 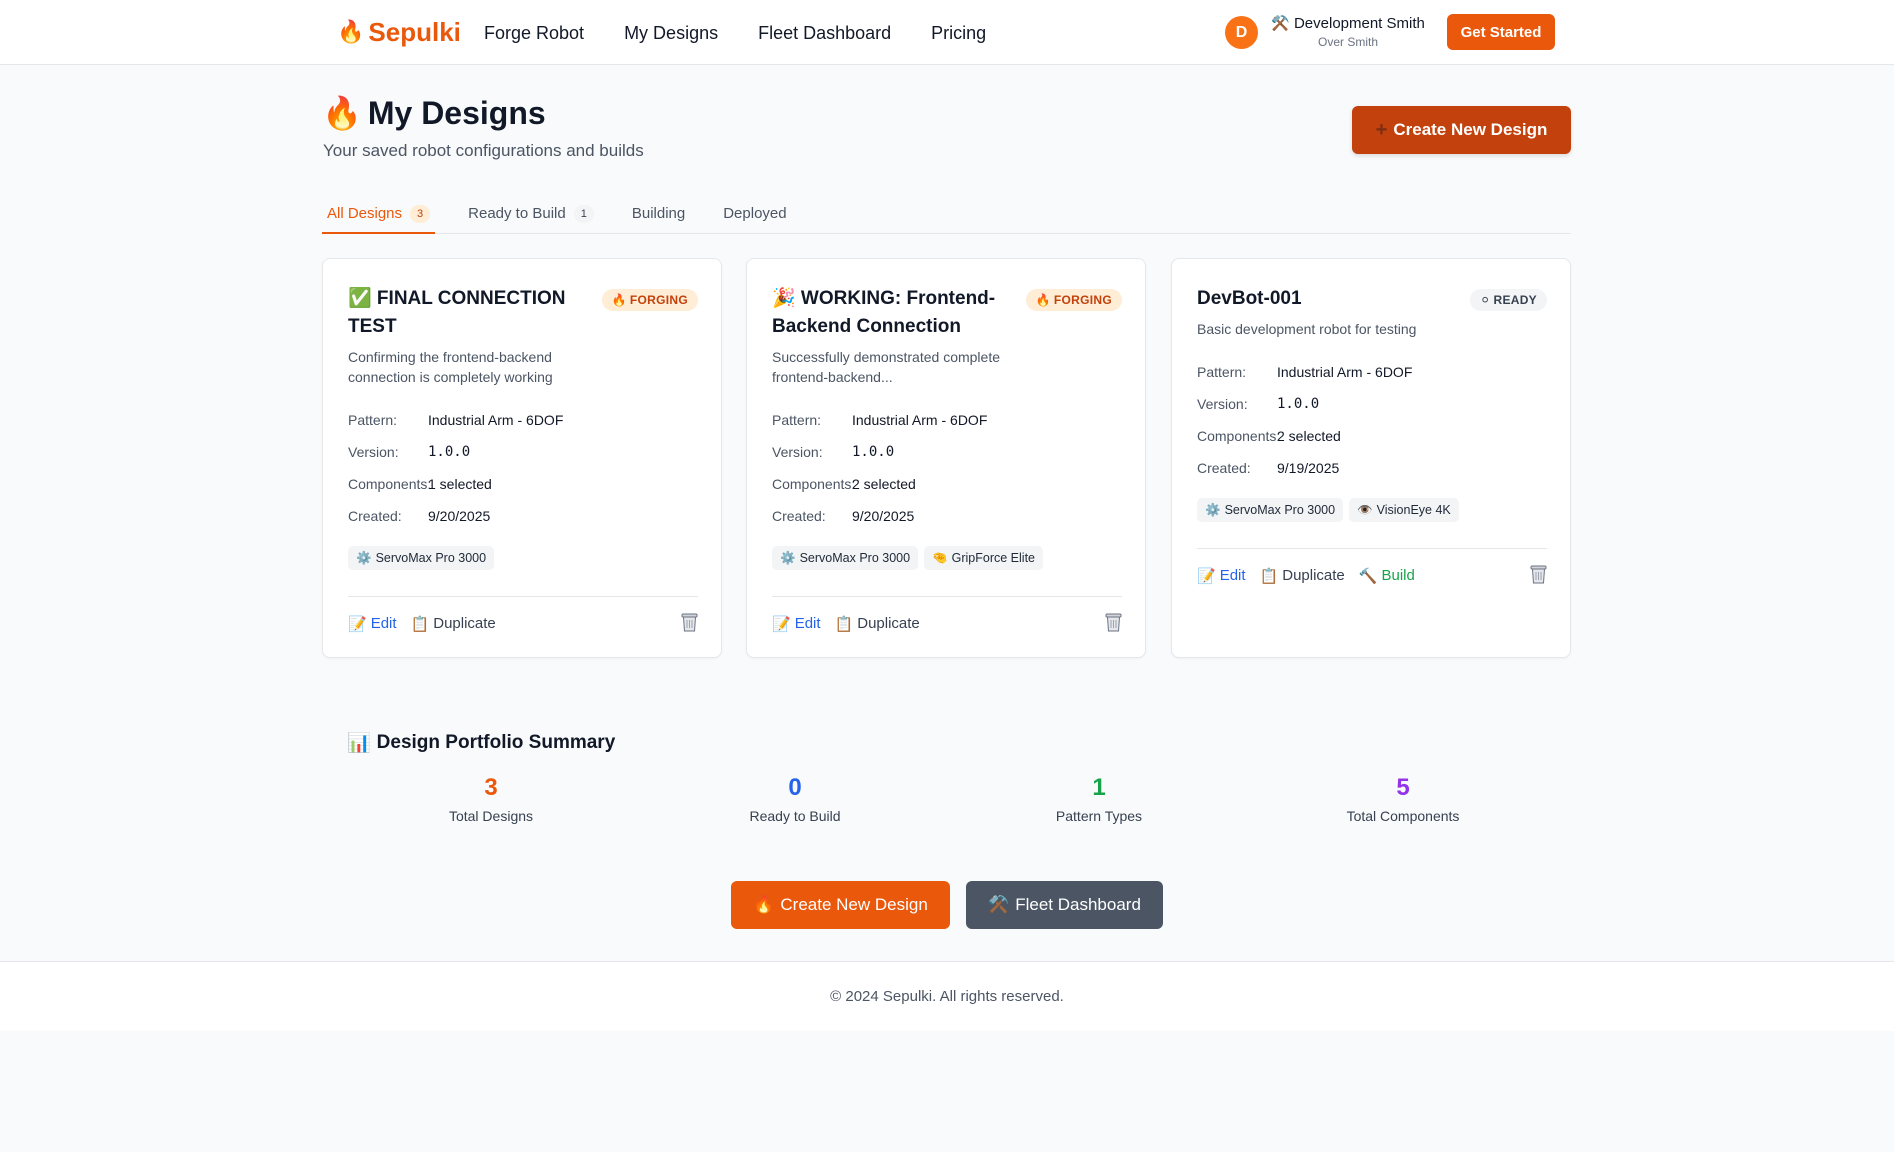 What do you see at coordinates (491, 816) in the screenshot?
I see `stat-label: Total Designs` at bounding box center [491, 816].